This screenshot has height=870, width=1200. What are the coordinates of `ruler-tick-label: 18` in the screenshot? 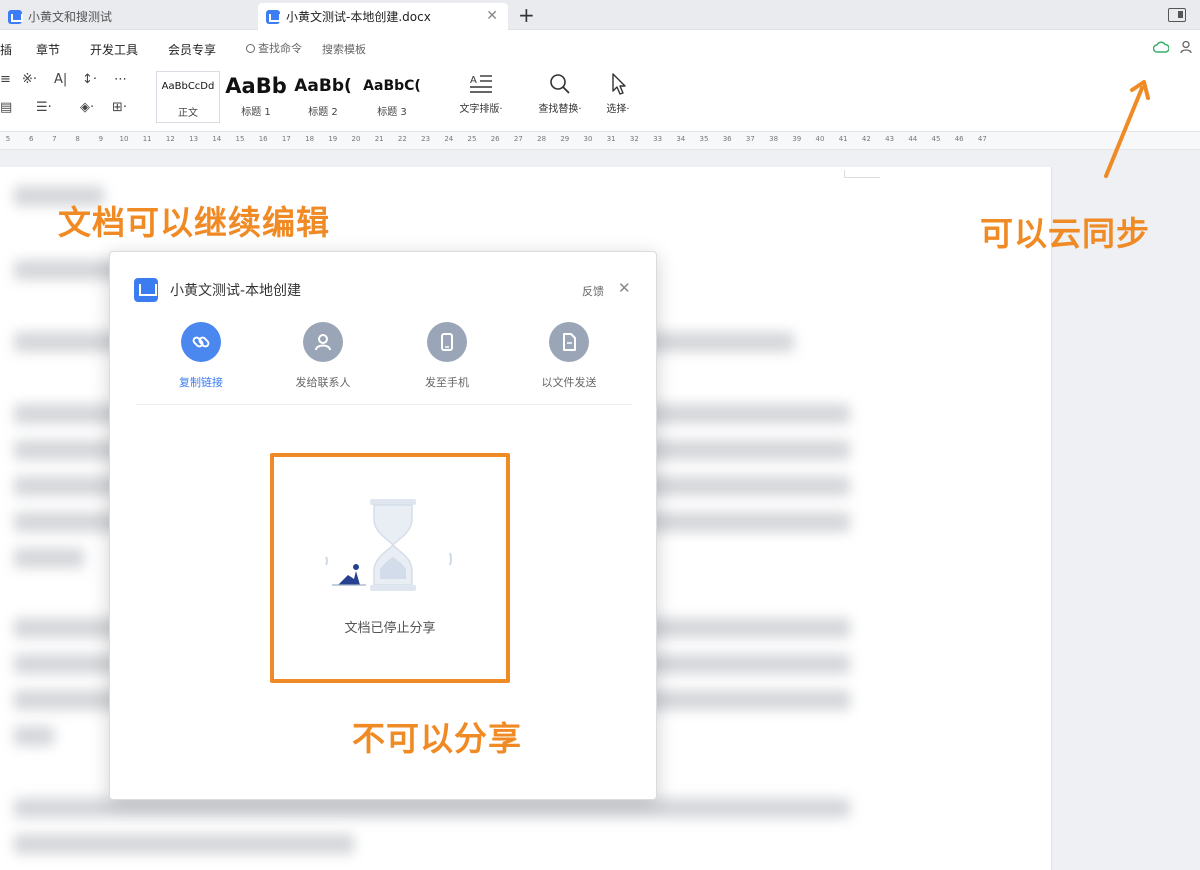 It's located at (310, 139).